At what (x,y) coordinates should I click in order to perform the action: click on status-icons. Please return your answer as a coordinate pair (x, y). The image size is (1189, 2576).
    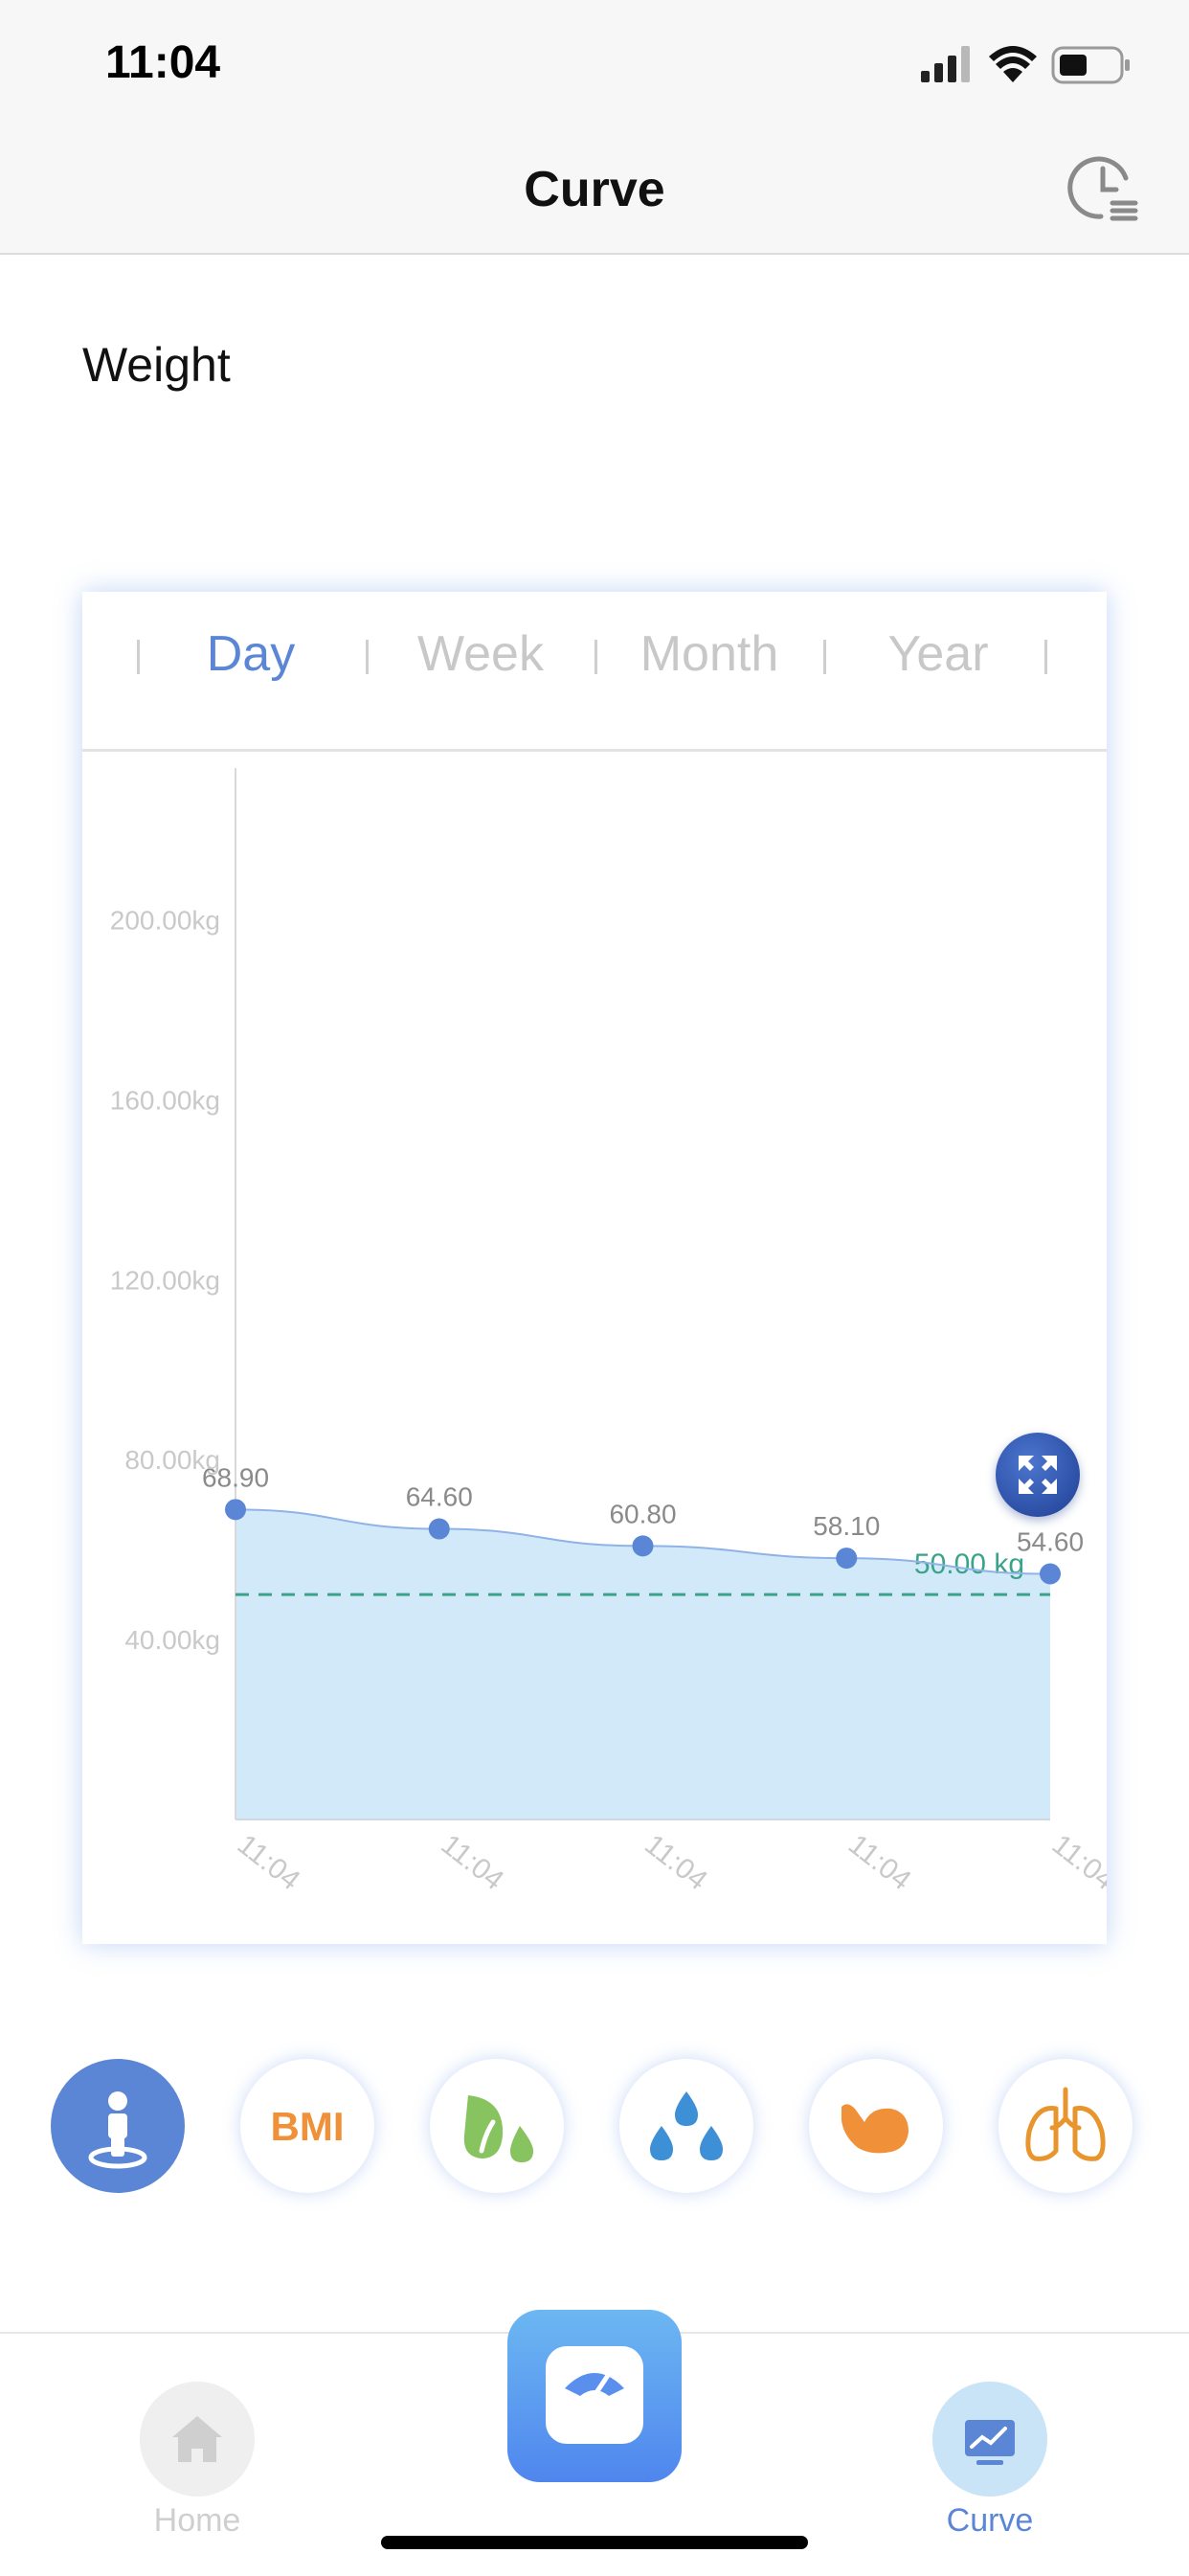
    Looking at the image, I should click on (1025, 65).